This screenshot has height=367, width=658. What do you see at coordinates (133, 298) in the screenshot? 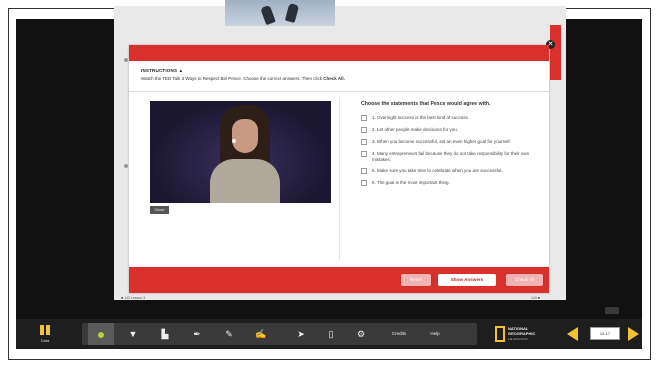
I see `page-number-left: ■ 142 Lesson 3` at bounding box center [133, 298].